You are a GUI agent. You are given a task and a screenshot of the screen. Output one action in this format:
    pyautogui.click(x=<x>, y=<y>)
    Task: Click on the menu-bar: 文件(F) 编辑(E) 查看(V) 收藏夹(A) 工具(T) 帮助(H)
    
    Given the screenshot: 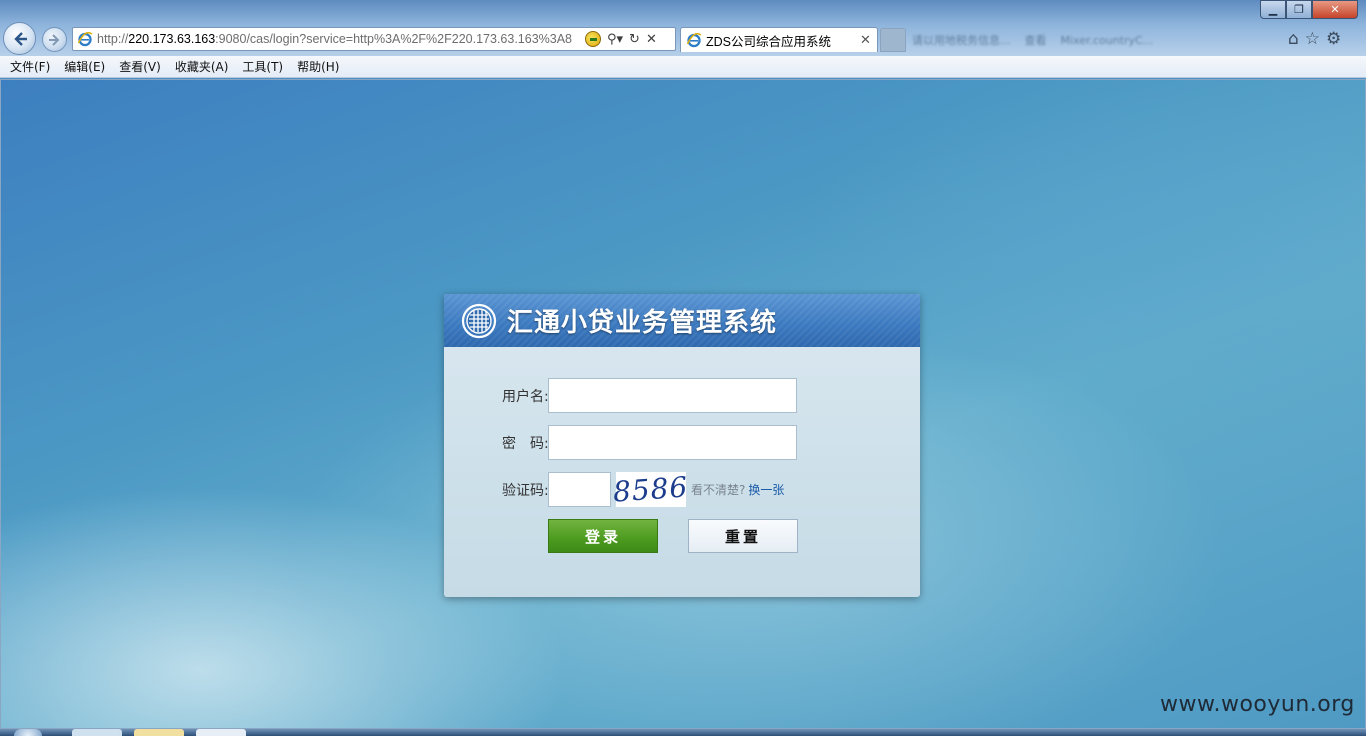 What is the action you would take?
    pyautogui.click(x=683, y=67)
    